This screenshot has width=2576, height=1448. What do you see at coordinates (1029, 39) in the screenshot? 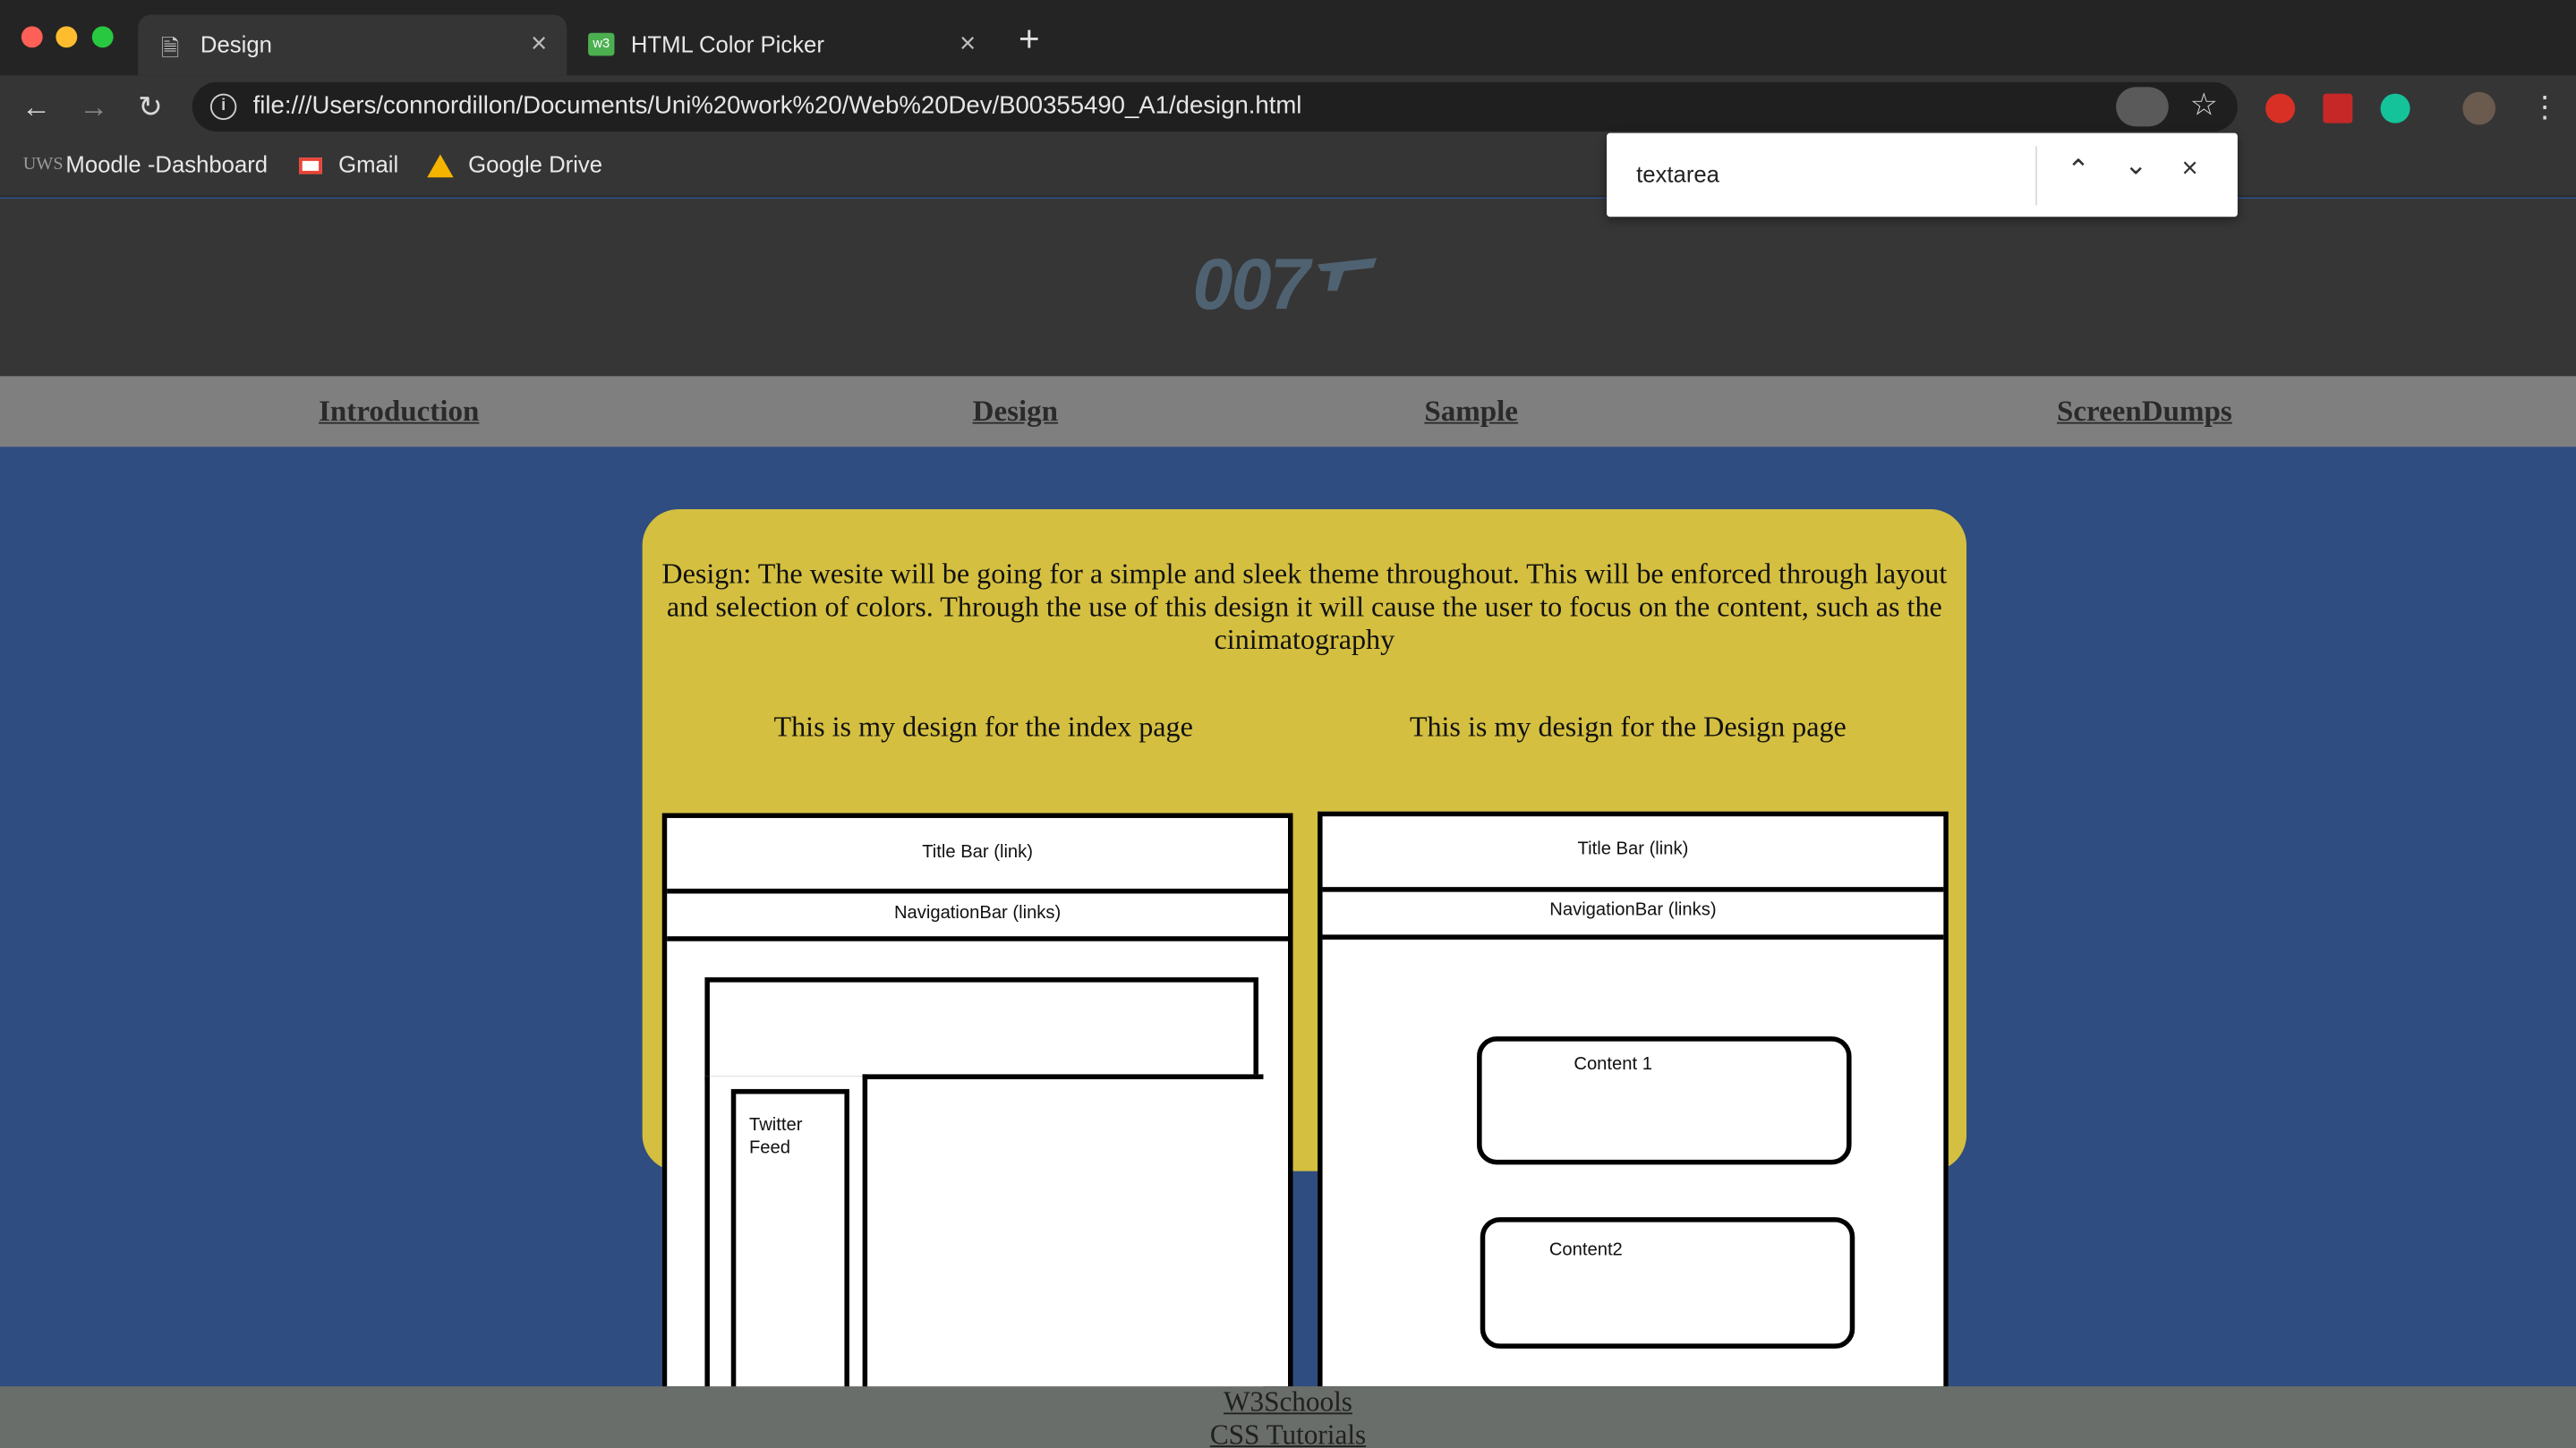
I see `new-tab-button: +` at bounding box center [1029, 39].